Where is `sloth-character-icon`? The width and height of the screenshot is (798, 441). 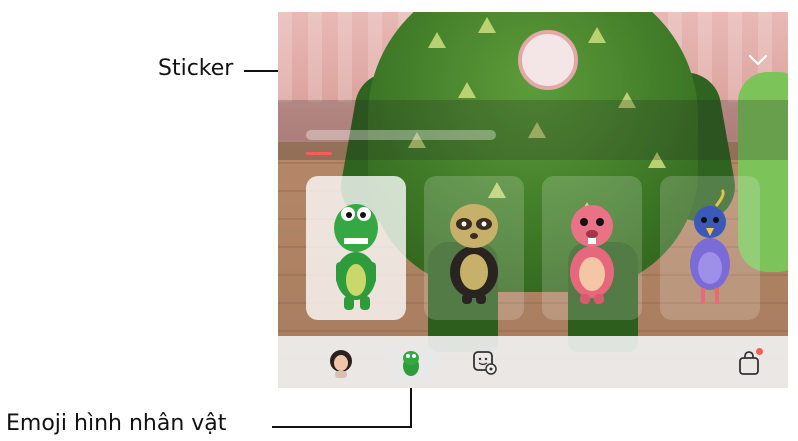
sloth-character-icon is located at coordinates (474, 254).